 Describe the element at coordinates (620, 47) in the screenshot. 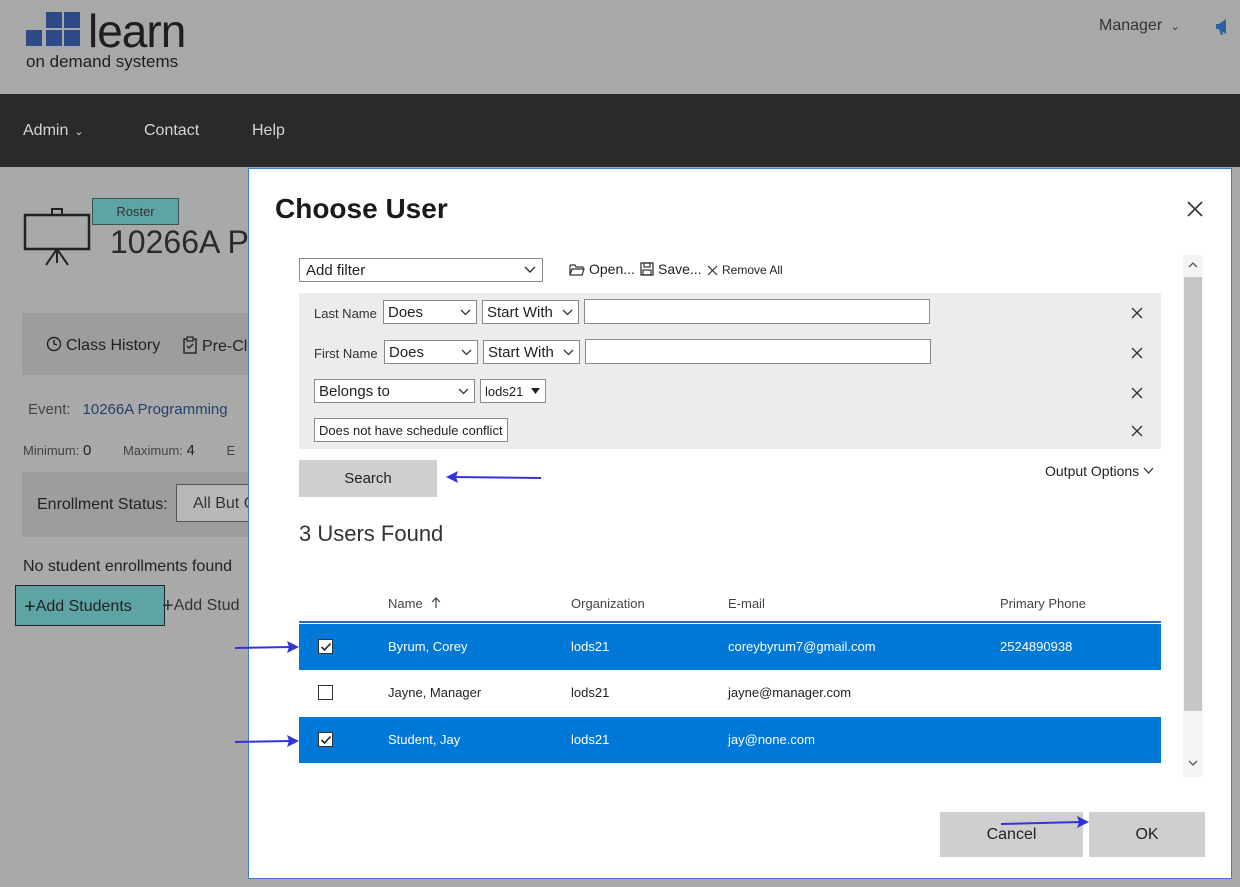

I see `top-header: learn on demand systems Manager ⌄` at that location.